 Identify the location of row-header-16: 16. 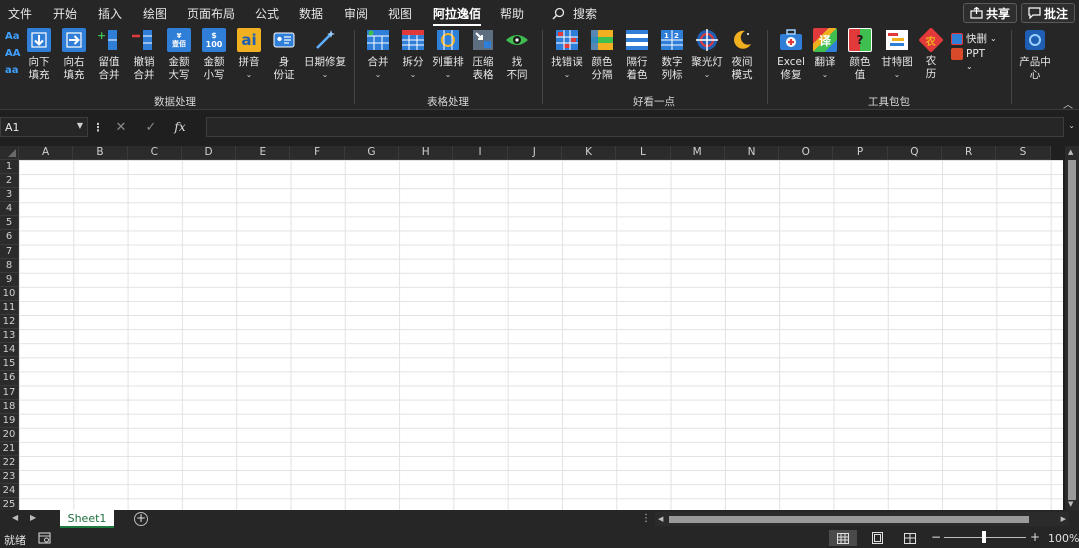
(9, 378).